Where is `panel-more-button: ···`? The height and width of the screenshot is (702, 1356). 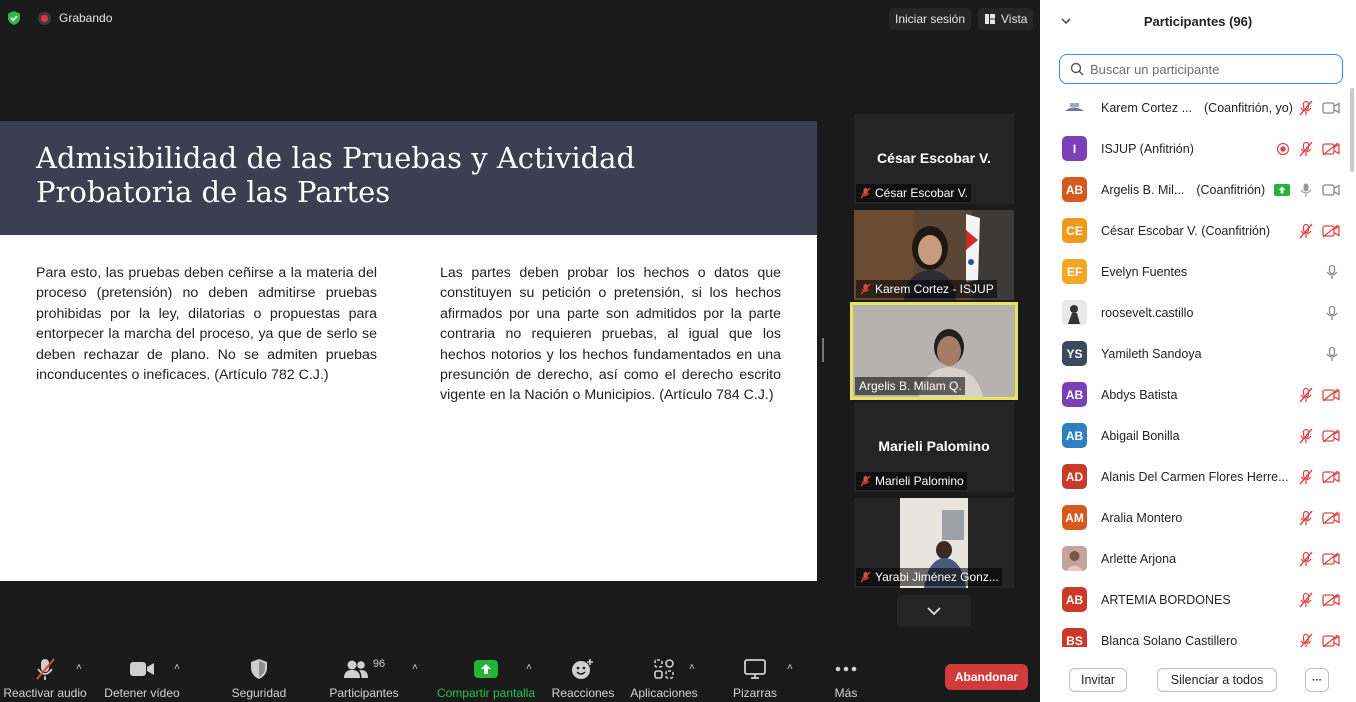
panel-more-button: ··· is located at coordinates (1317, 680).